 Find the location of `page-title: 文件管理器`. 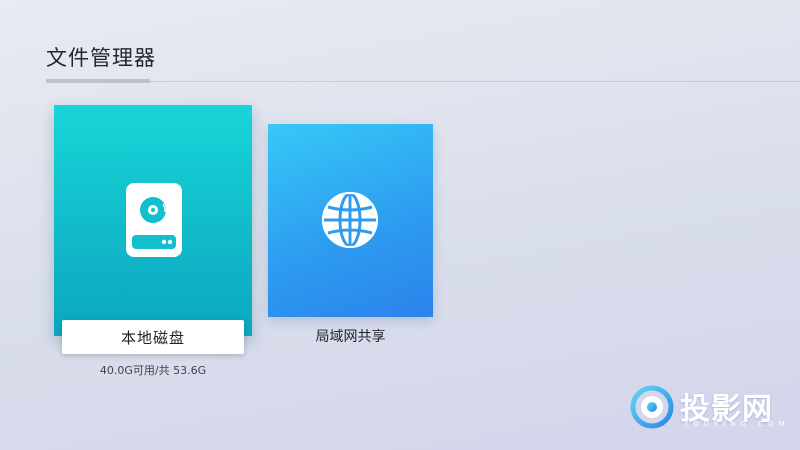

page-title: 文件管理器 is located at coordinates (101, 58).